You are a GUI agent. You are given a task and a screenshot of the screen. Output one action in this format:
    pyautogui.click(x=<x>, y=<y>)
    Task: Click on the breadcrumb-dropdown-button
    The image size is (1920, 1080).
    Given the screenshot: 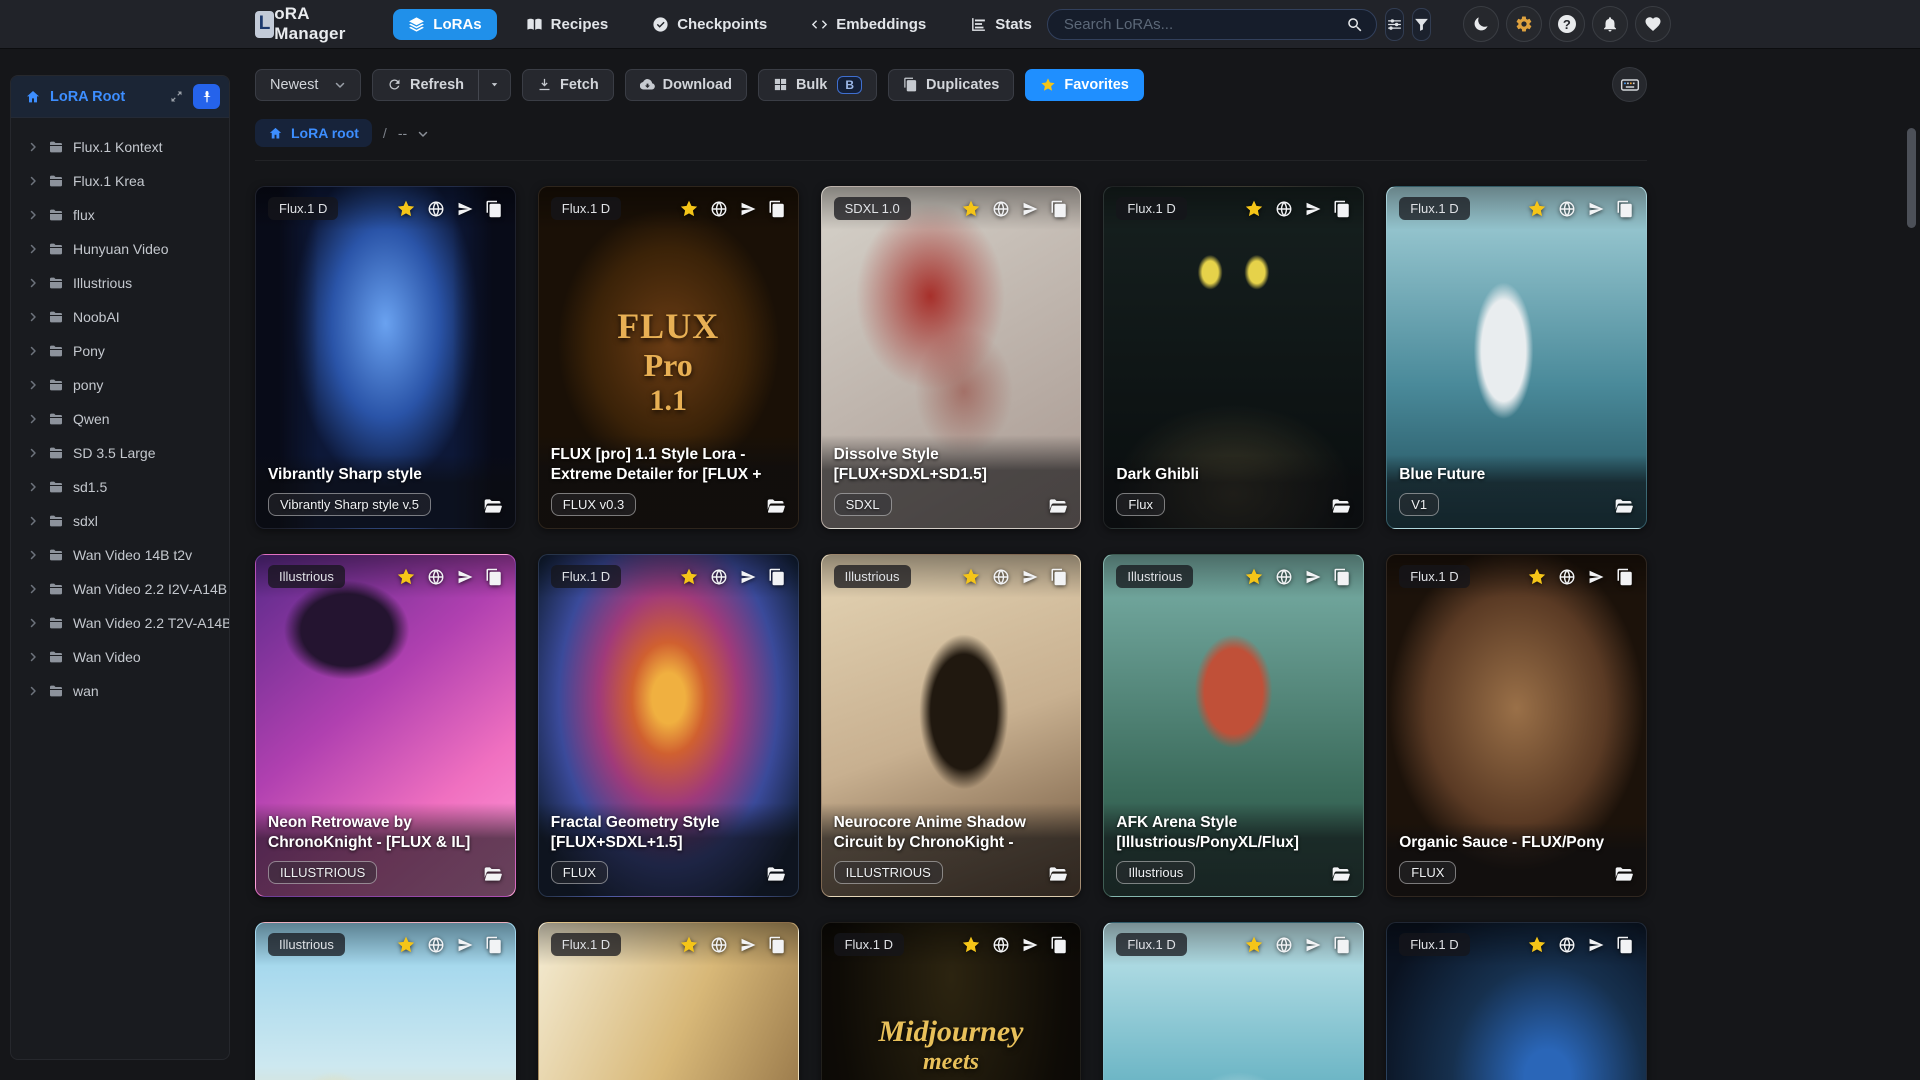 What is the action you would take?
    pyautogui.click(x=423, y=133)
    